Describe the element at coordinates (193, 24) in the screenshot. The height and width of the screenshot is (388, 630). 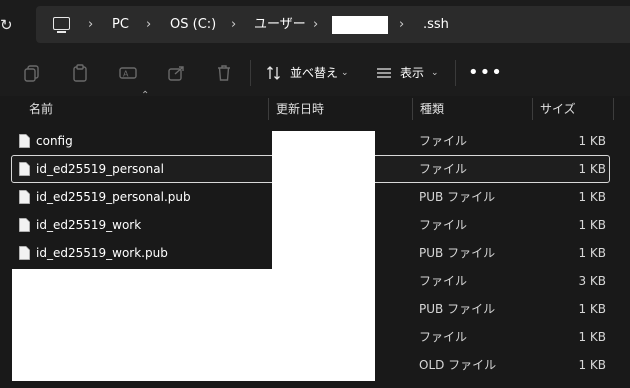
I see `breadcrumb-drive: OS (C:)` at that location.